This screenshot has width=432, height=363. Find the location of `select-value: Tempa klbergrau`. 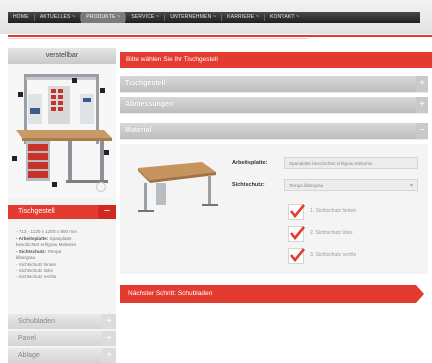

select-value: Tempa klbergrau is located at coordinates (306, 185).